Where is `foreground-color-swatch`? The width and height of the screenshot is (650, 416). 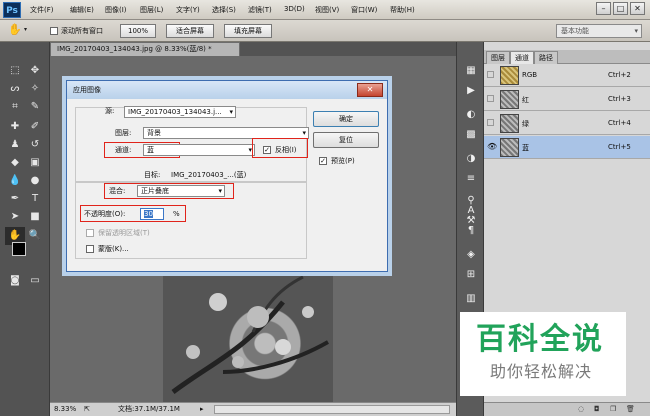
foreground-color-swatch is located at coordinates (19, 249).